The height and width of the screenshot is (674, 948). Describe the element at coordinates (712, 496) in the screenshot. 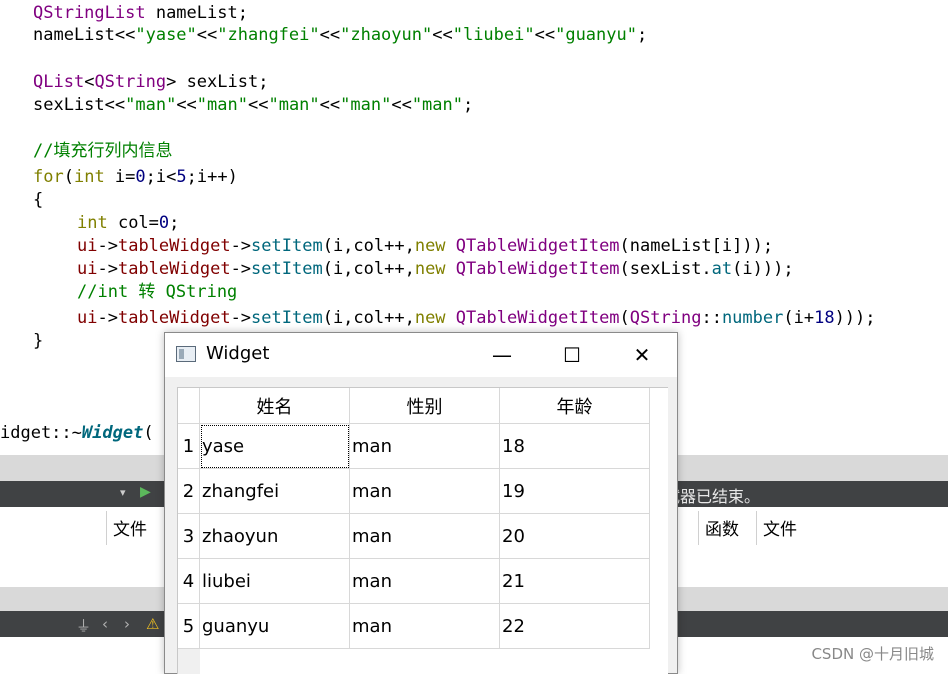

I see `output-message: 试器已结束。` at that location.